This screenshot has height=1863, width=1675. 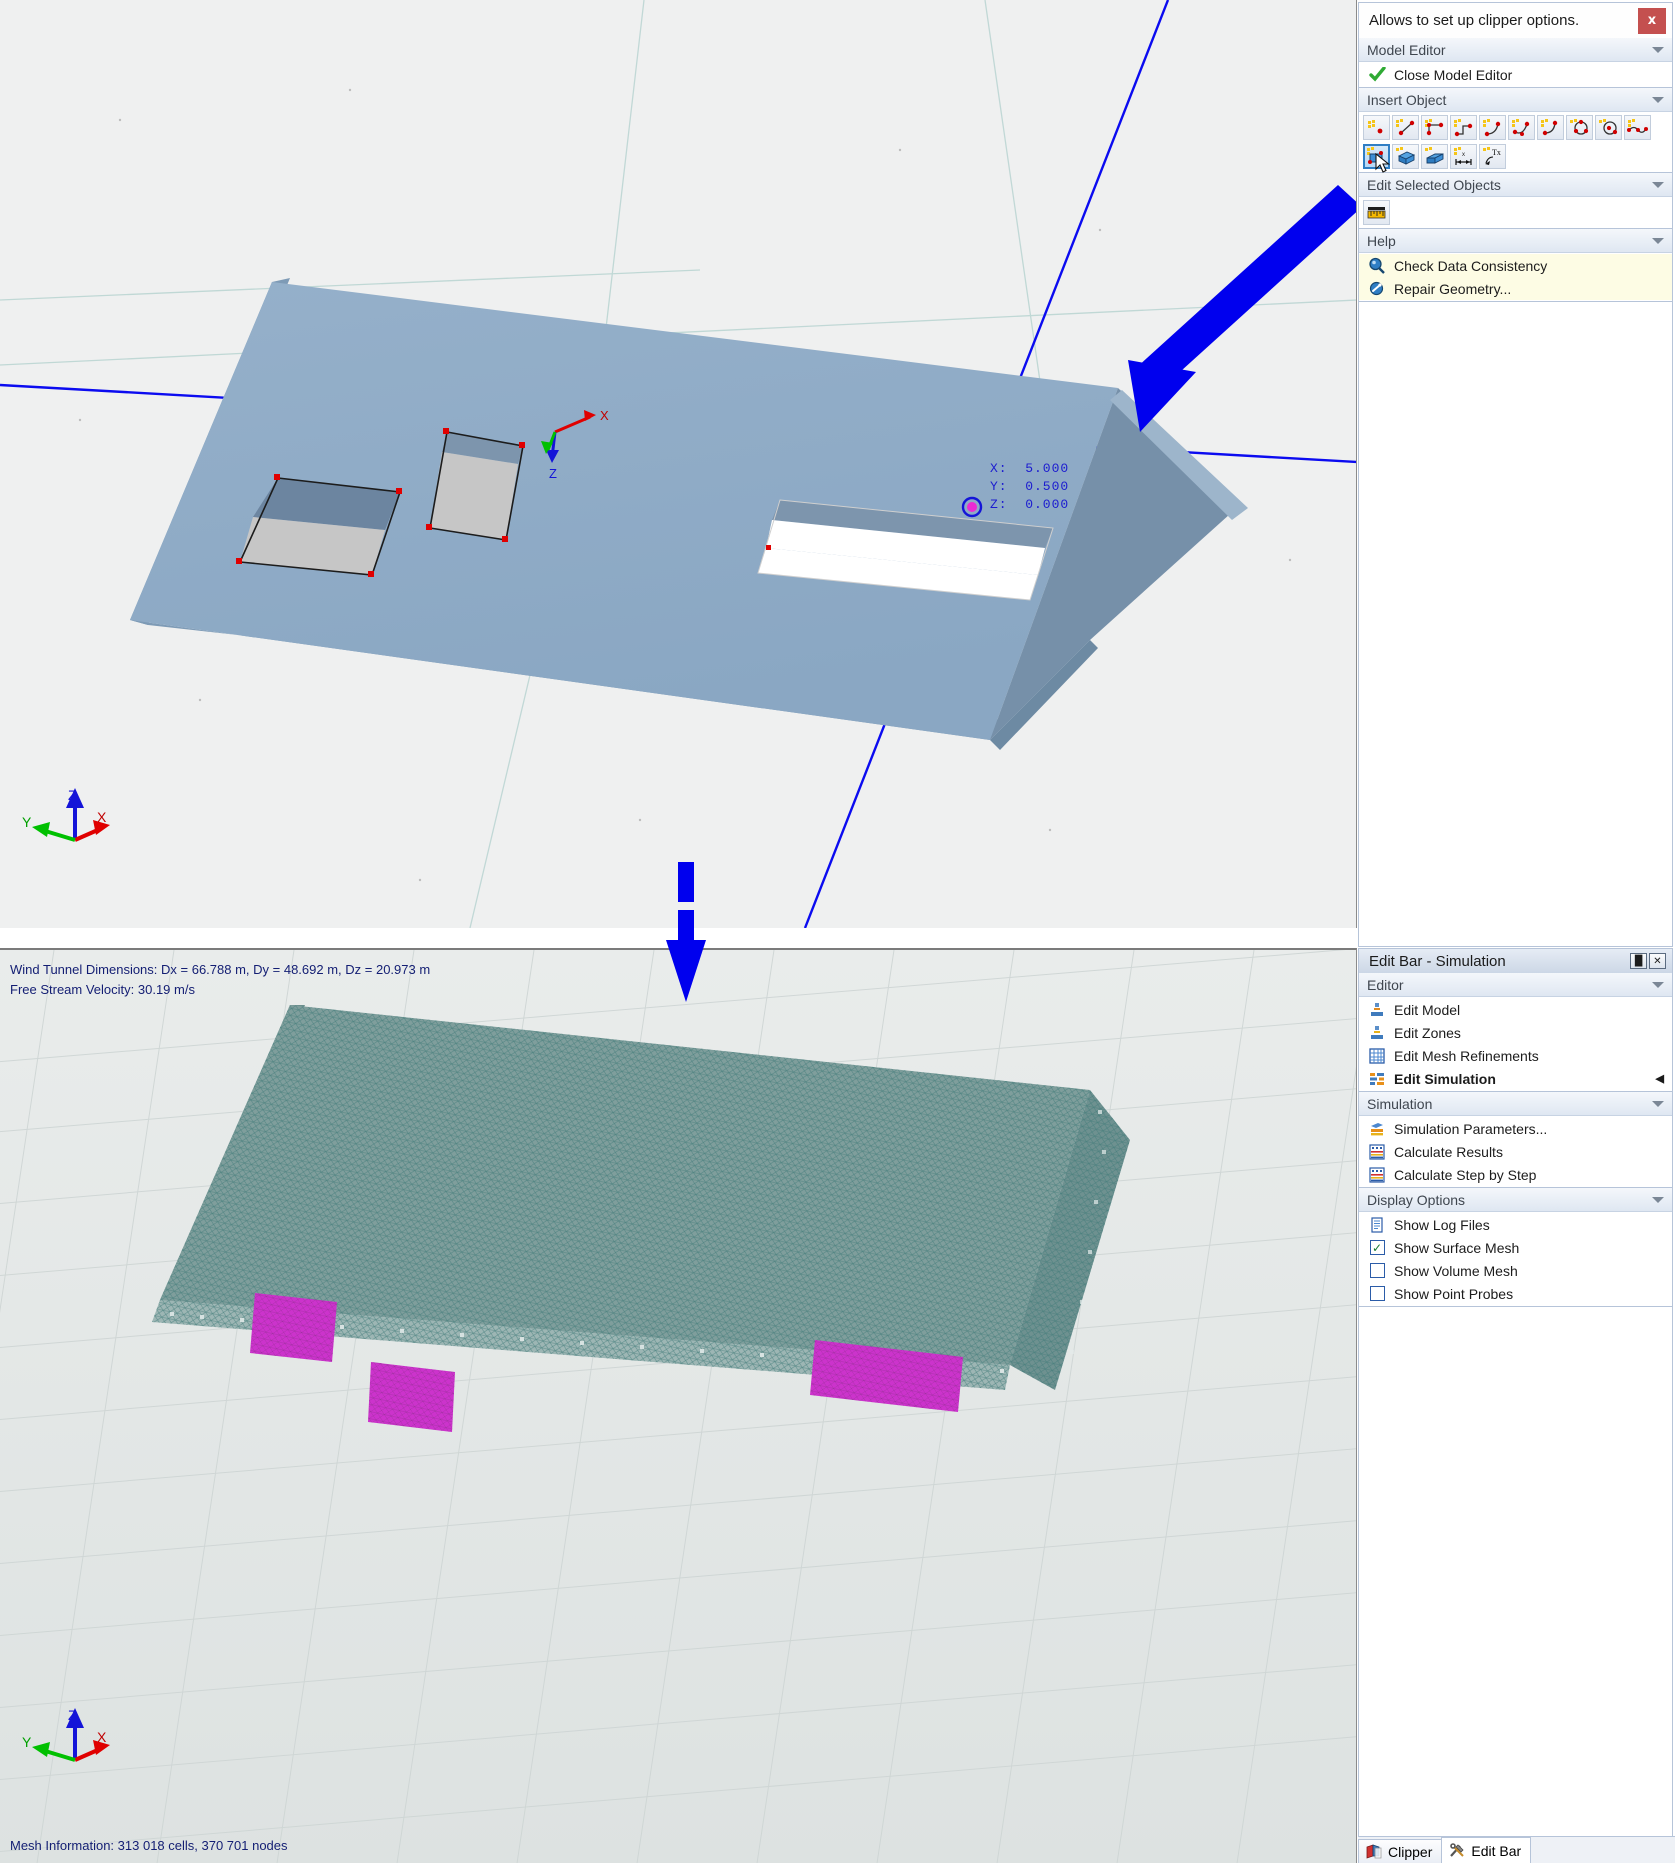 I want to click on insert-dimension-button: x, so click(x=1463, y=156).